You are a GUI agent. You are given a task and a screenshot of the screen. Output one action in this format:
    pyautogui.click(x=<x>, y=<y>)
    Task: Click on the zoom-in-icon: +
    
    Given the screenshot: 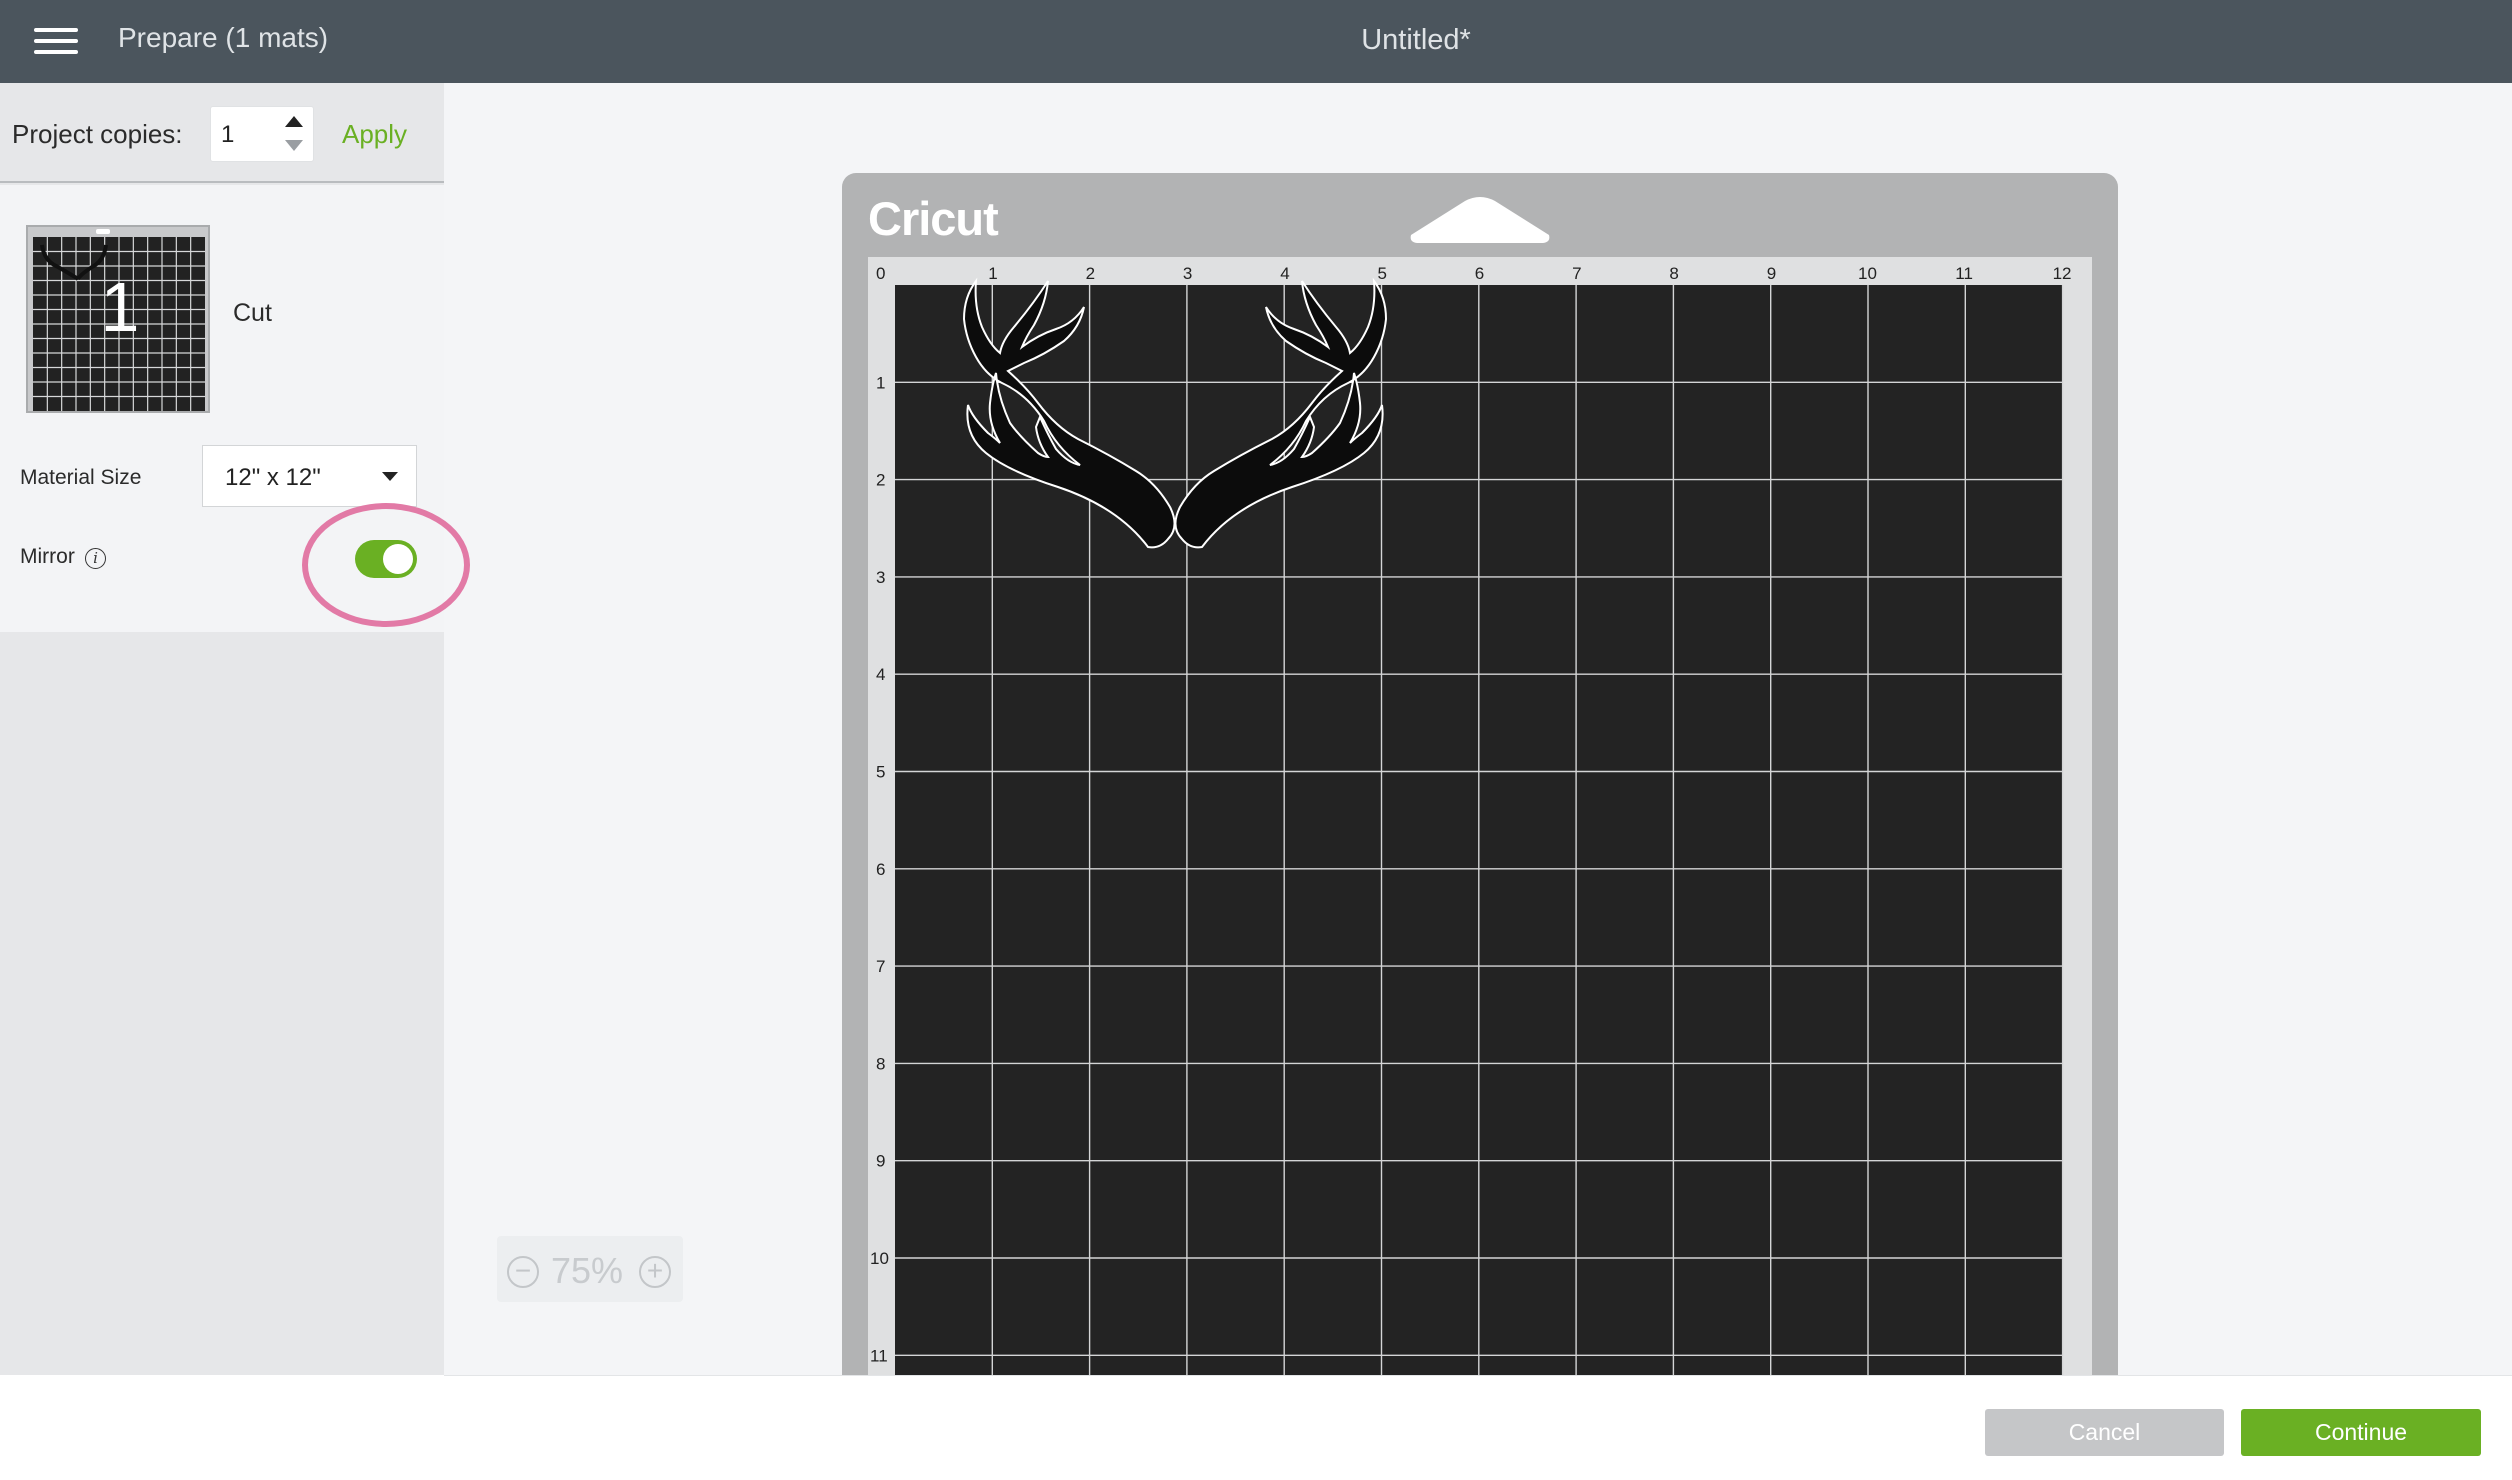 What is the action you would take?
    pyautogui.click(x=655, y=1272)
    